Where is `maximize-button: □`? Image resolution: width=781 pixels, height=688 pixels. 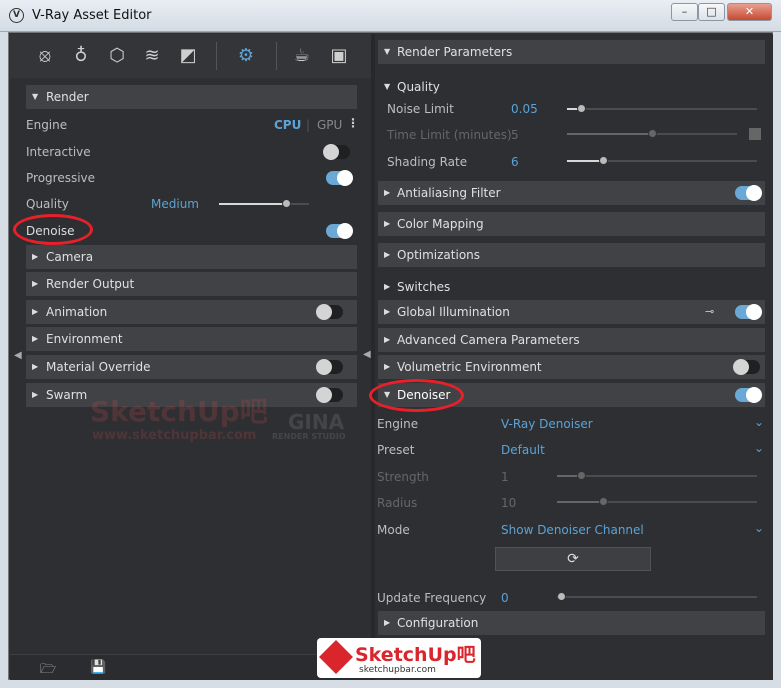 maximize-button: □ is located at coordinates (711, 12).